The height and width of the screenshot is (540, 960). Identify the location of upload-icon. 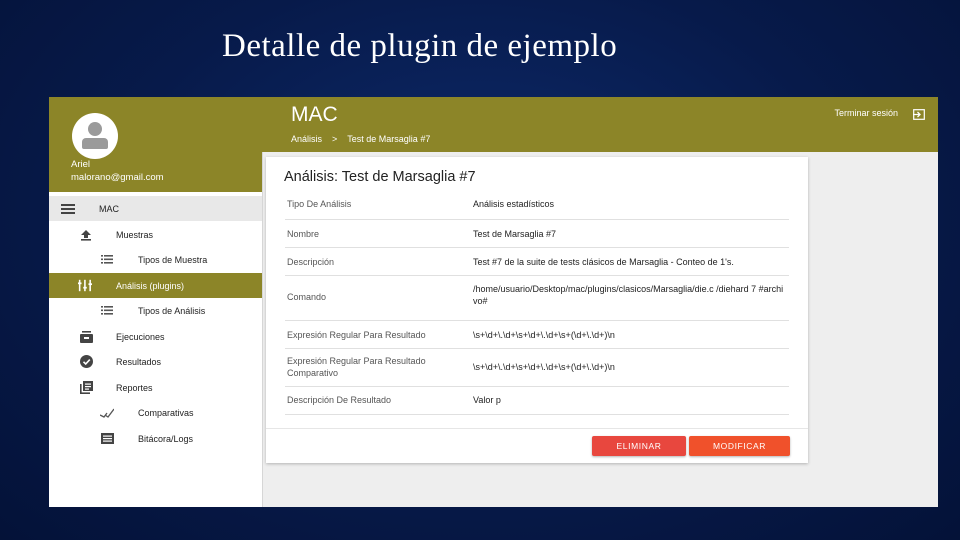
(86, 235).